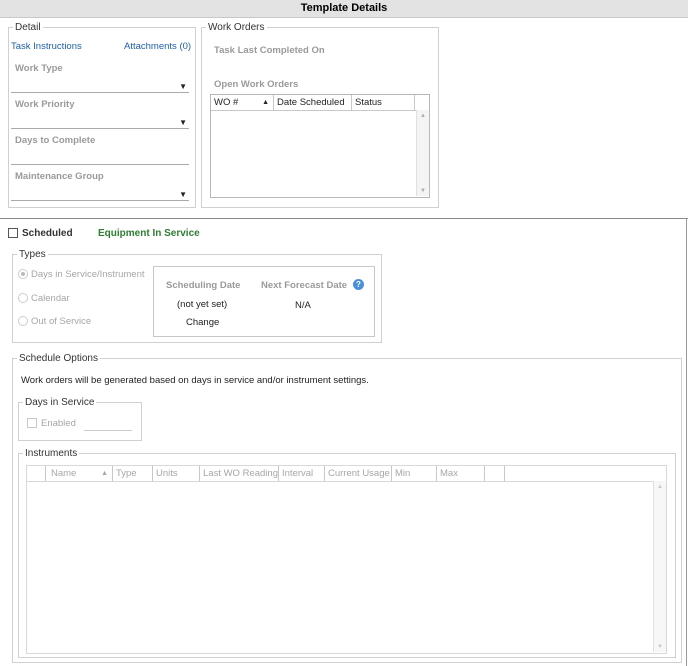 The image size is (688, 666). I want to click on scheduling-date-value: (not yet set), so click(202, 304).